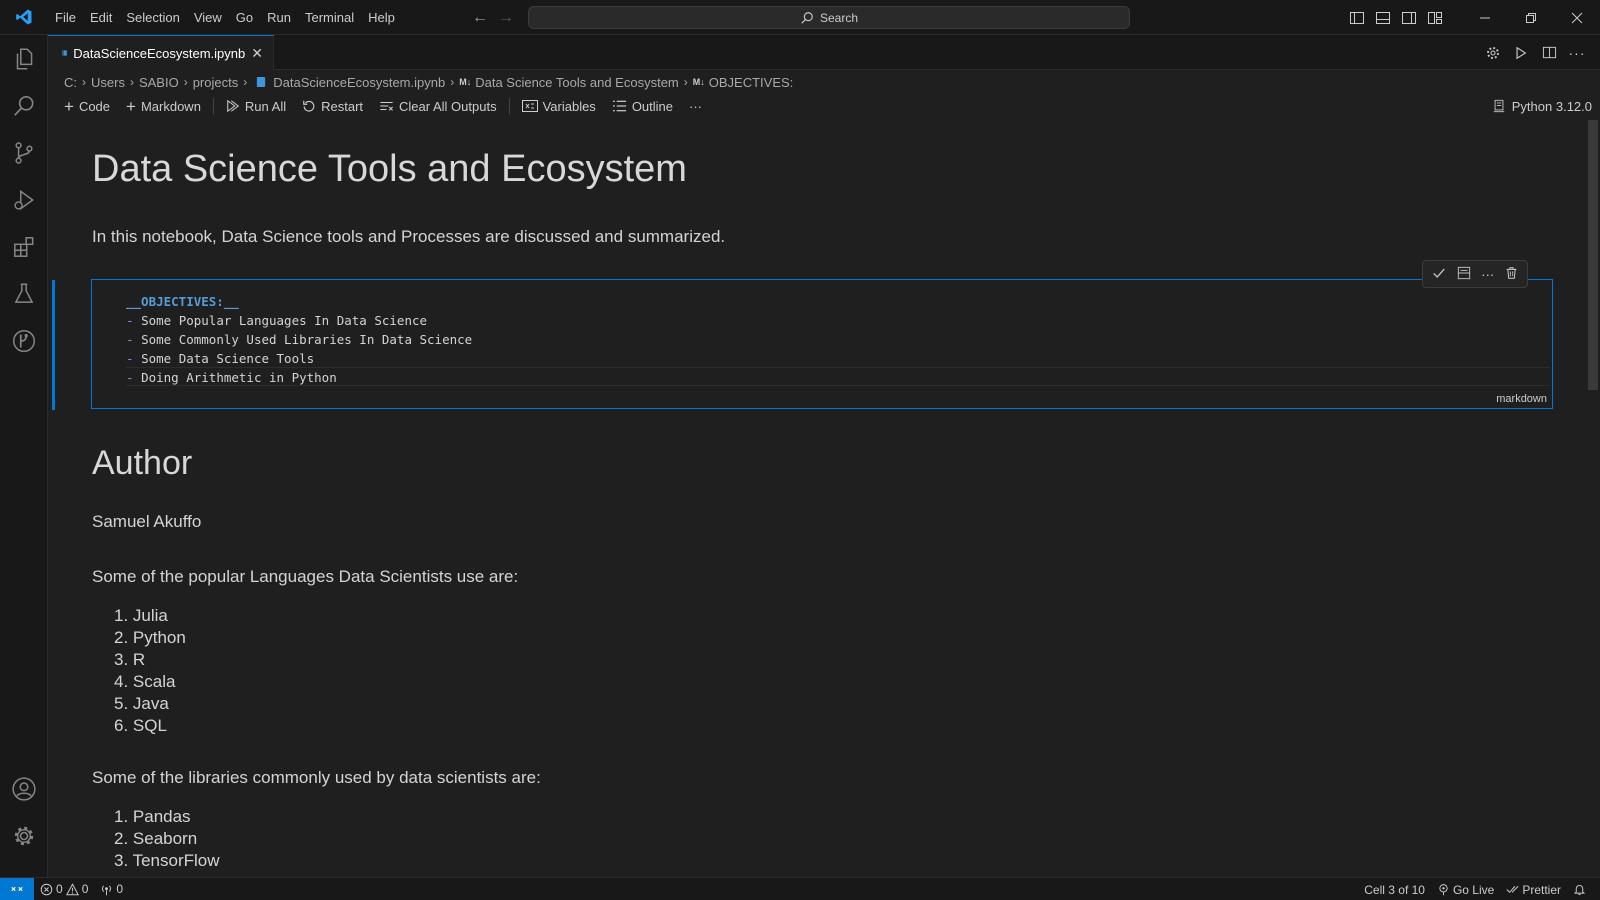  I want to click on clear-all-outputs-button: Clear All Outputs, so click(438, 106).